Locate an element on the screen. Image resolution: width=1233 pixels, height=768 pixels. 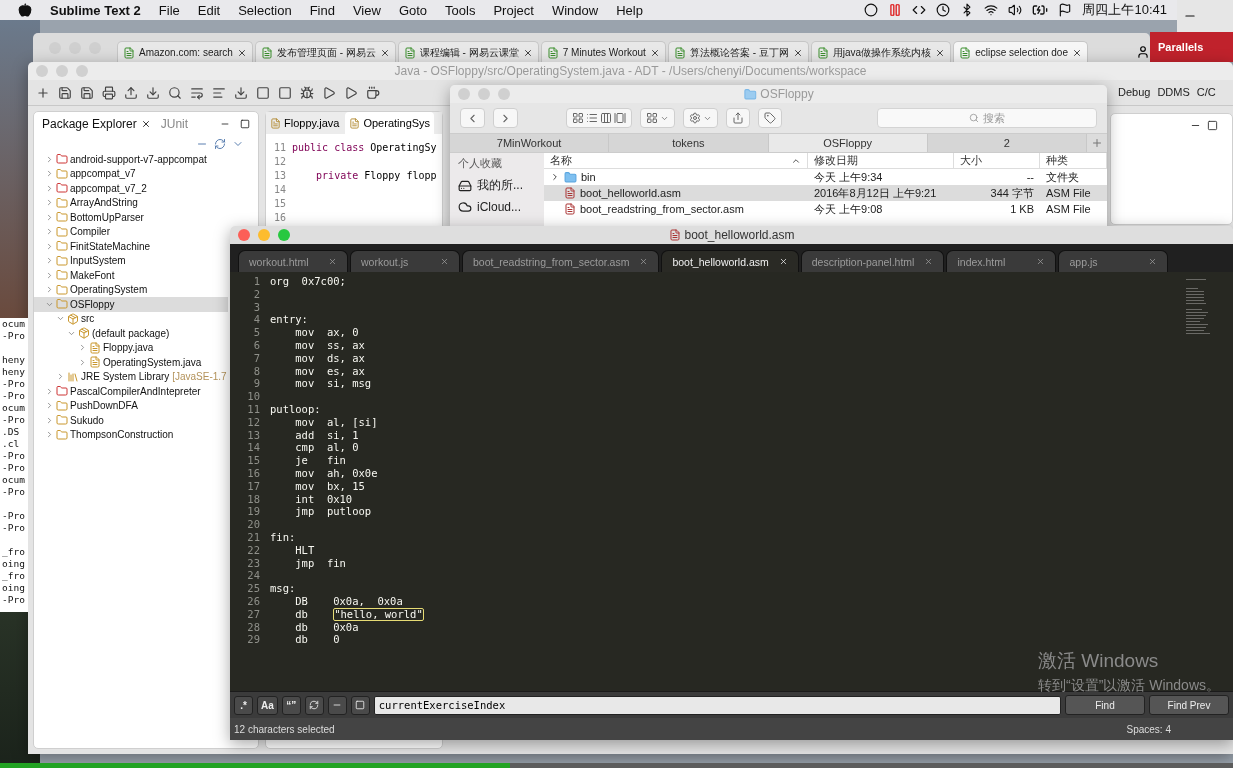
perspective-button: DDMS is located at coordinates (1173, 92).